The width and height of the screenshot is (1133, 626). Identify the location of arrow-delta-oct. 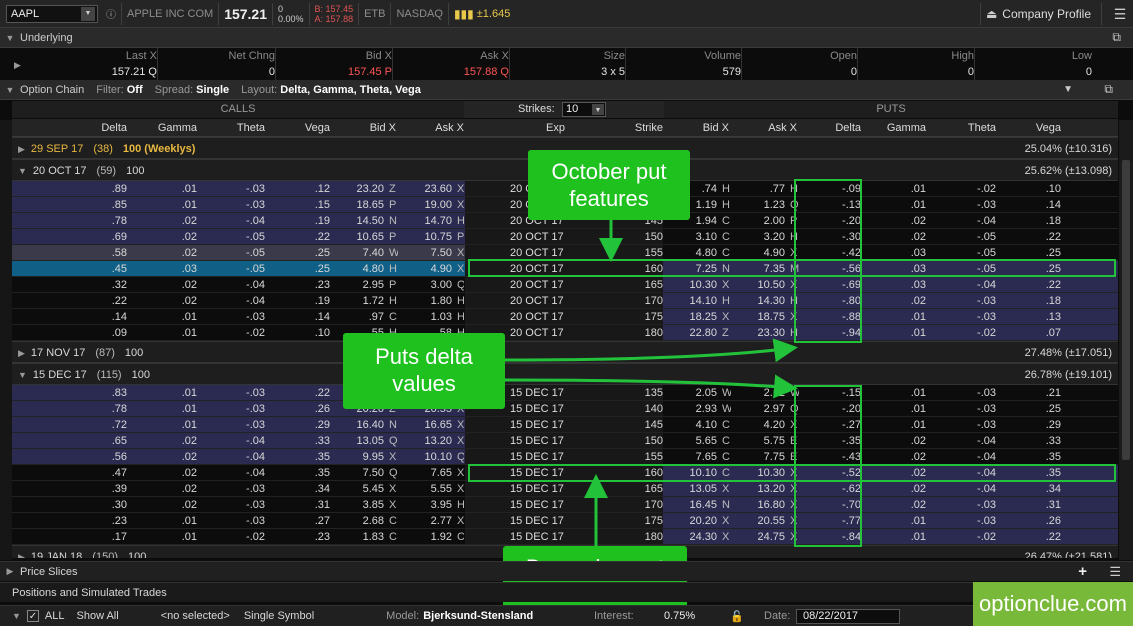
(651, 350).